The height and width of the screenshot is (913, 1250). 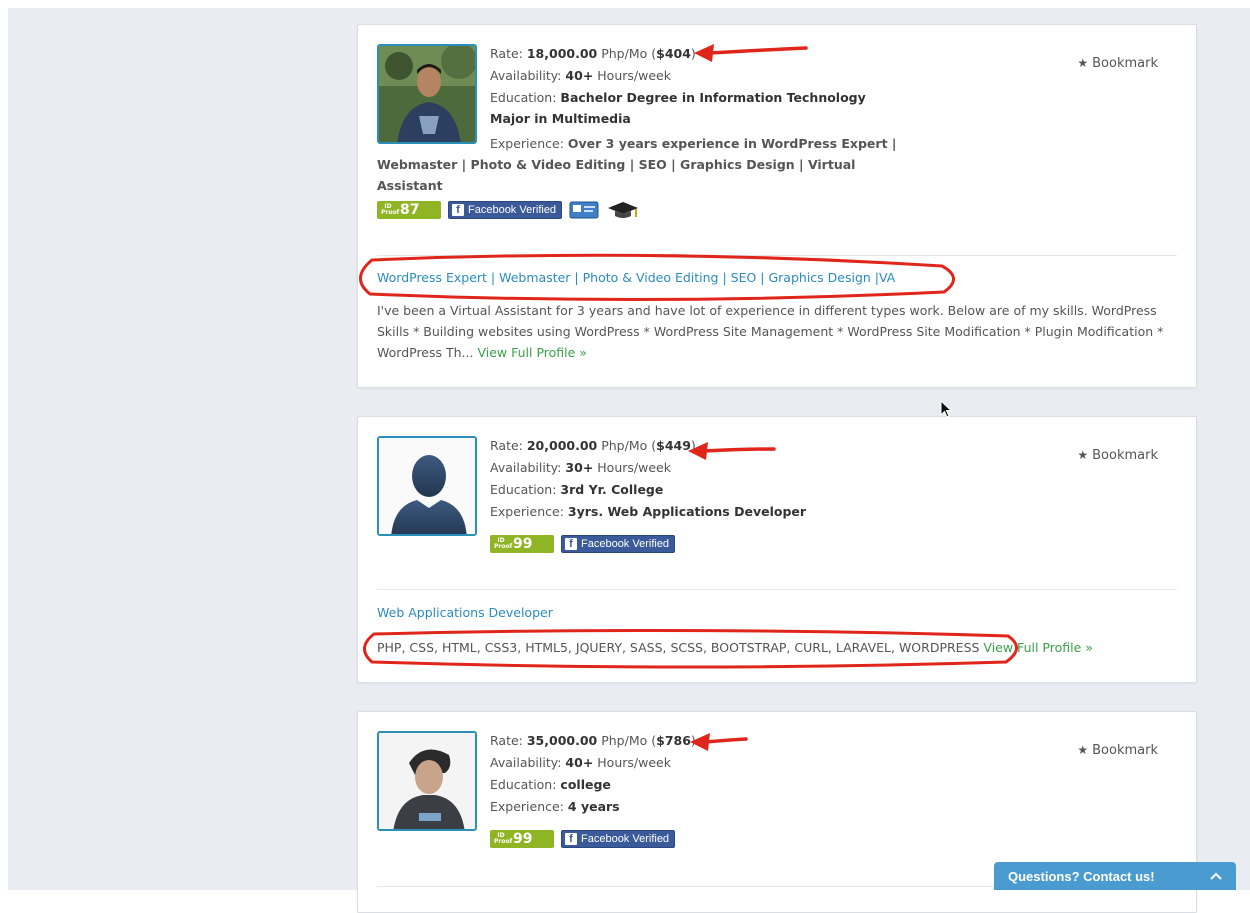 I want to click on education-value: college, so click(x=585, y=784).